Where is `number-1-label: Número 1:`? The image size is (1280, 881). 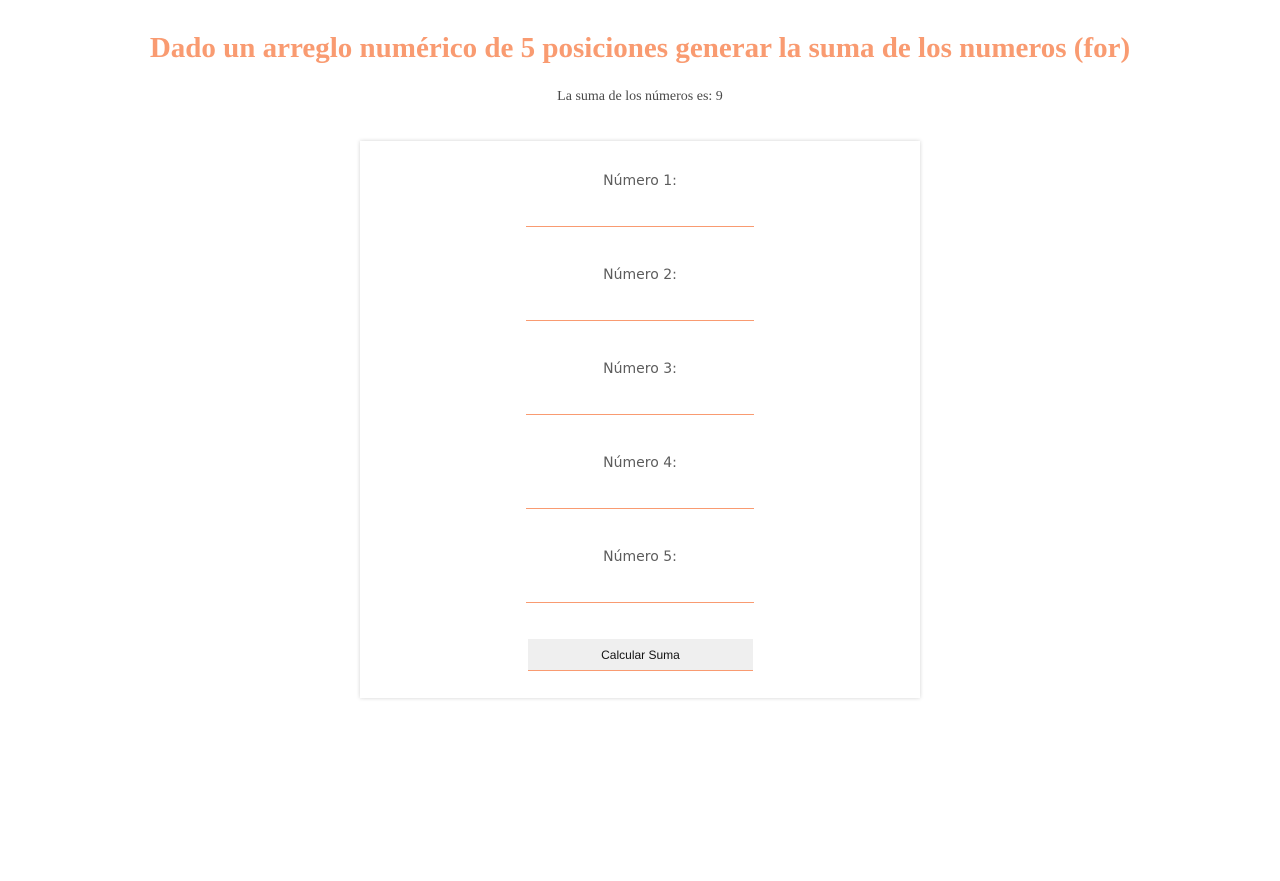 number-1-label: Número 1: is located at coordinates (640, 181).